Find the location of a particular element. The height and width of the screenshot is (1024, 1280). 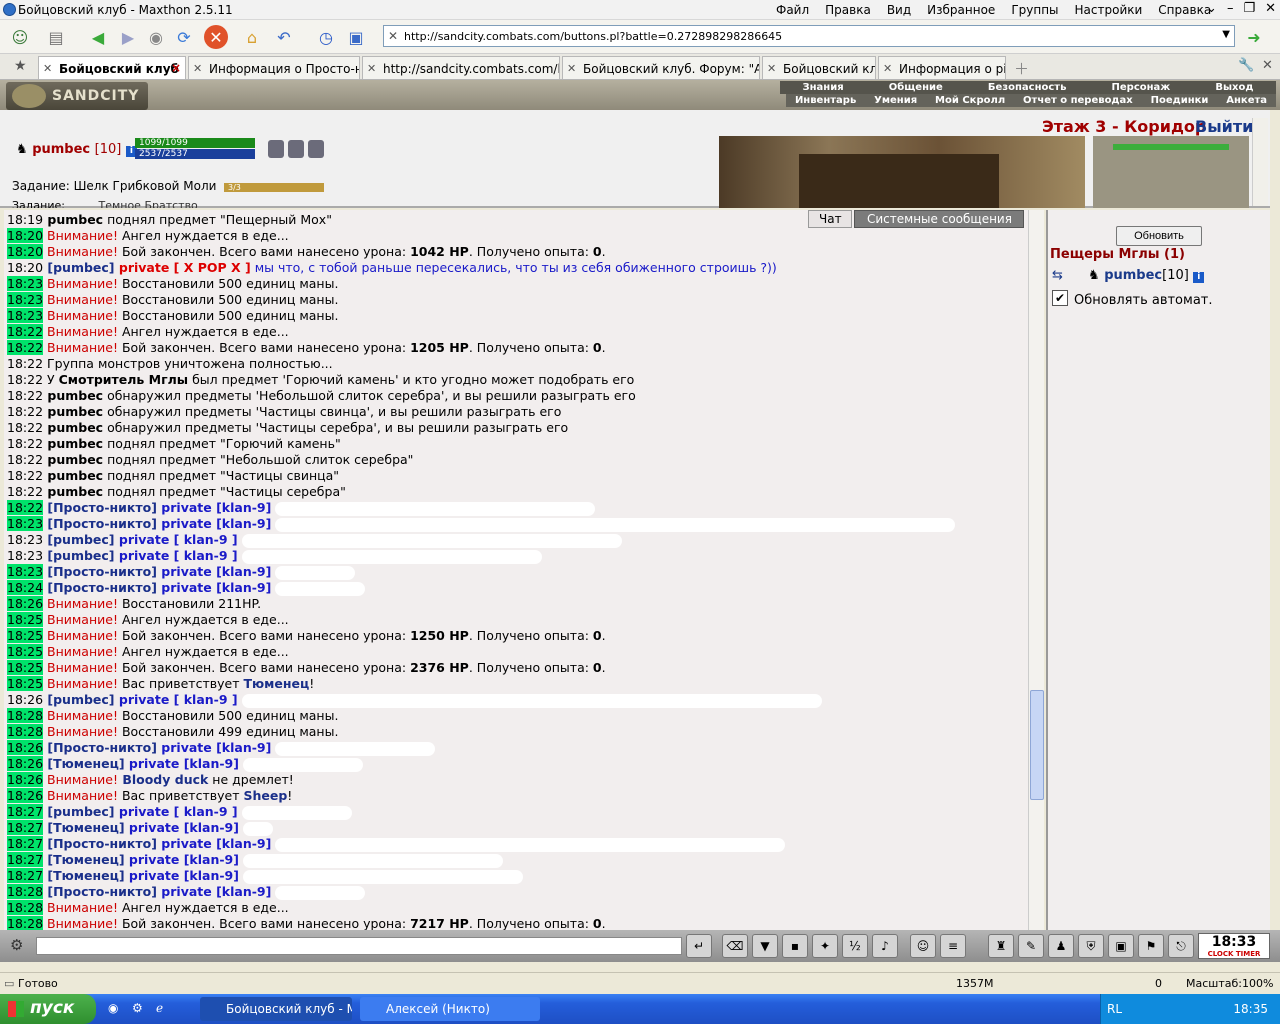

info-scrollbar is located at coordinates (1260, 162).